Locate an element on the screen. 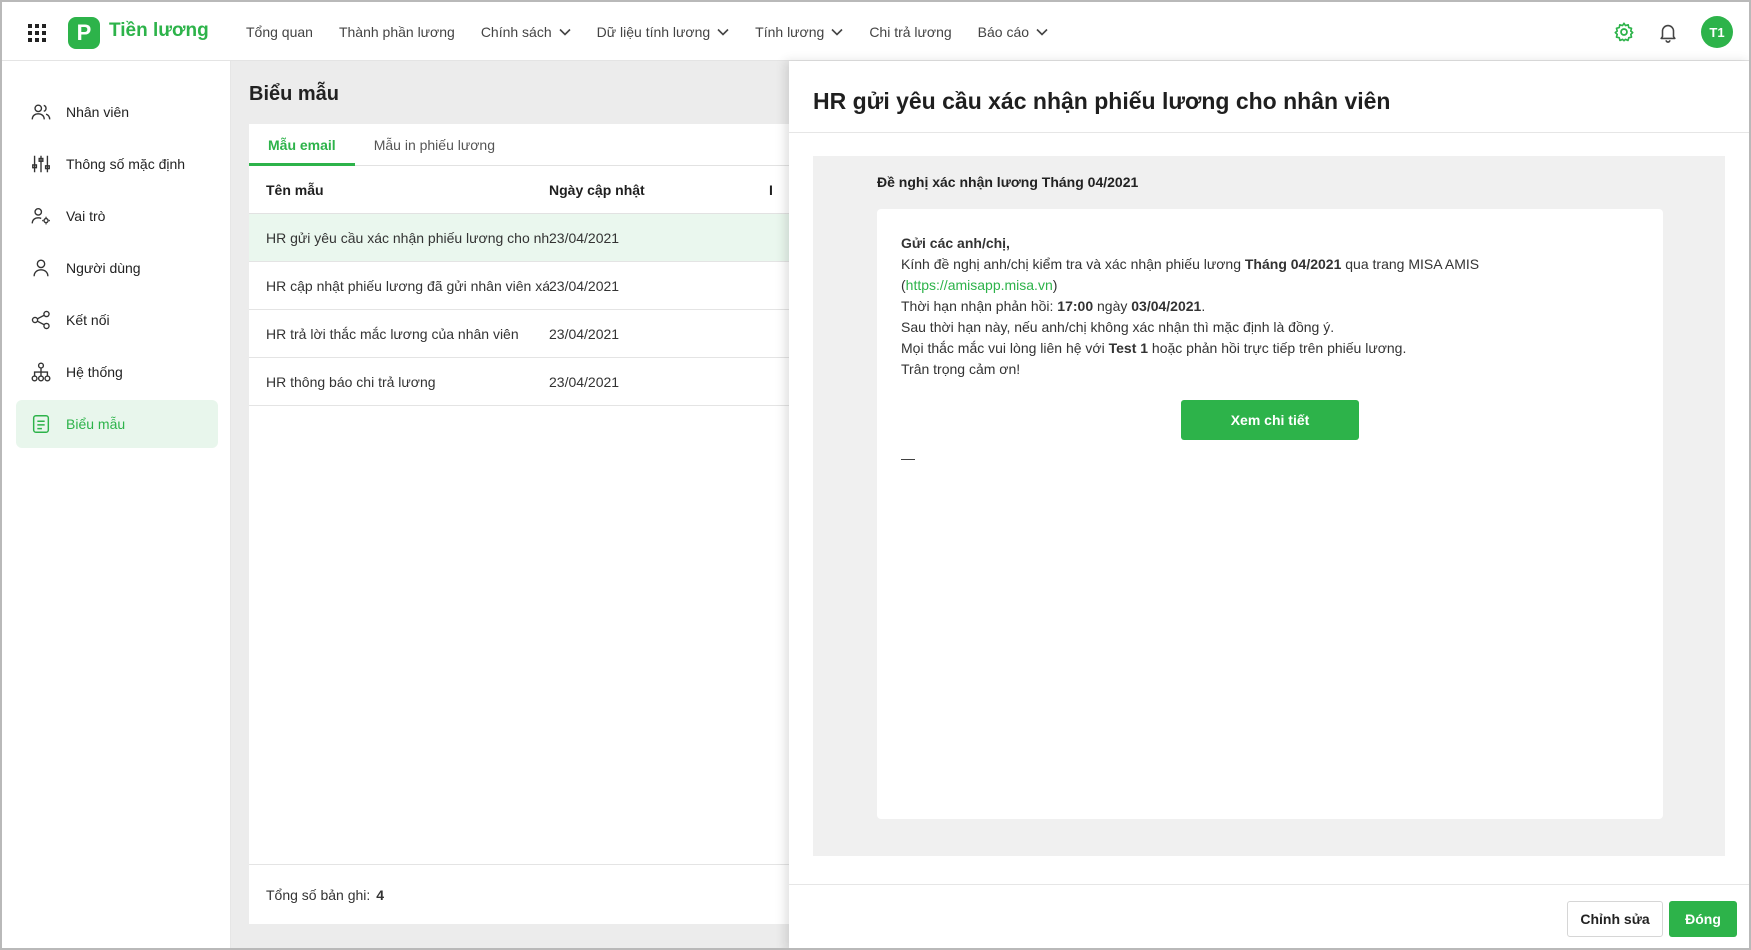 The width and height of the screenshot is (1751, 950). text: Mọi thắc mắc vui lòng liên hệ với is located at coordinates (1005, 348).